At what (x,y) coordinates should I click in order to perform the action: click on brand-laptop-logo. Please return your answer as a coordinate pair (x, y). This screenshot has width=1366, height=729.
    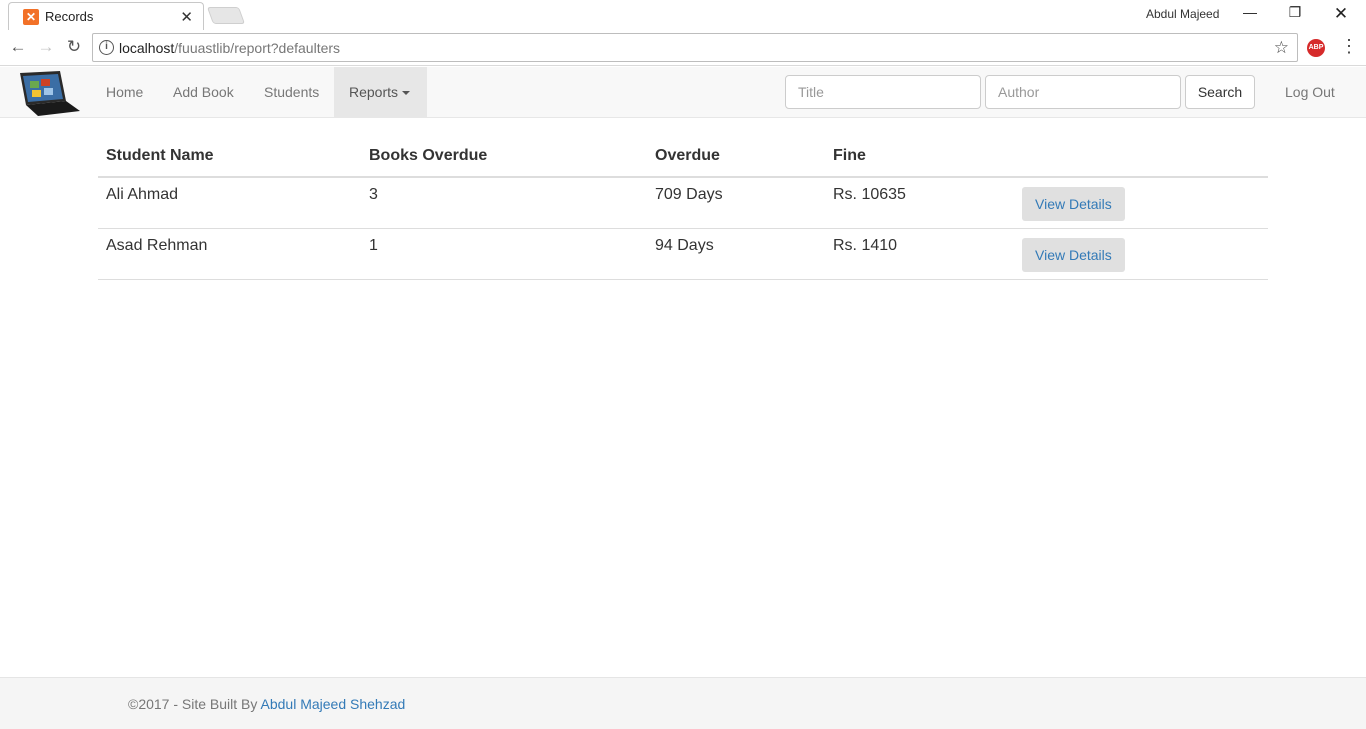
    Looking at the image, I should click on (49, 93).